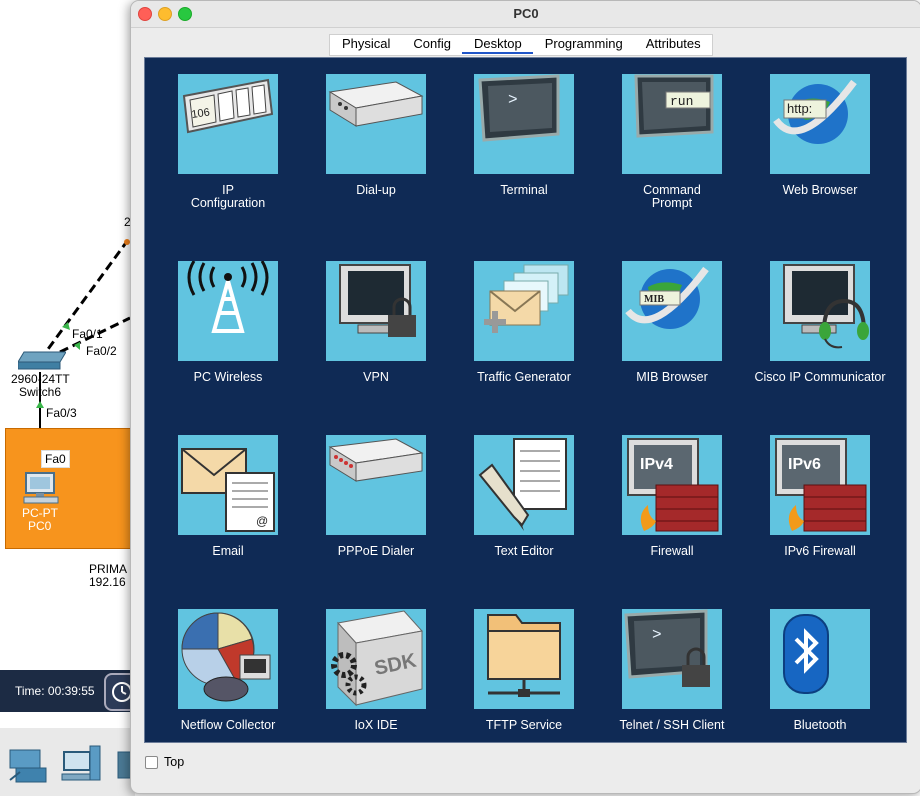  Describe the element at coordinates (61, 413) in the screenshot. I see `port-label-fa0-3: Fa0/3` at that location.